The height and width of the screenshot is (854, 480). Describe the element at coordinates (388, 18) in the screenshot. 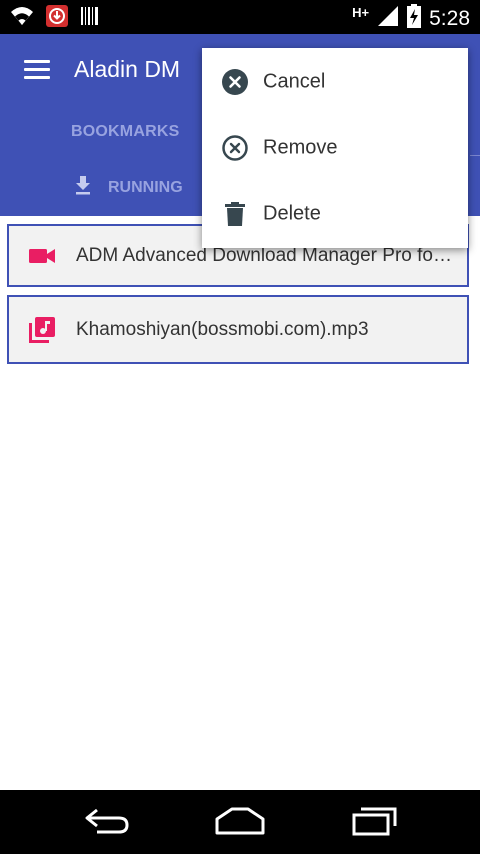

I see `signal-icon` at that location.